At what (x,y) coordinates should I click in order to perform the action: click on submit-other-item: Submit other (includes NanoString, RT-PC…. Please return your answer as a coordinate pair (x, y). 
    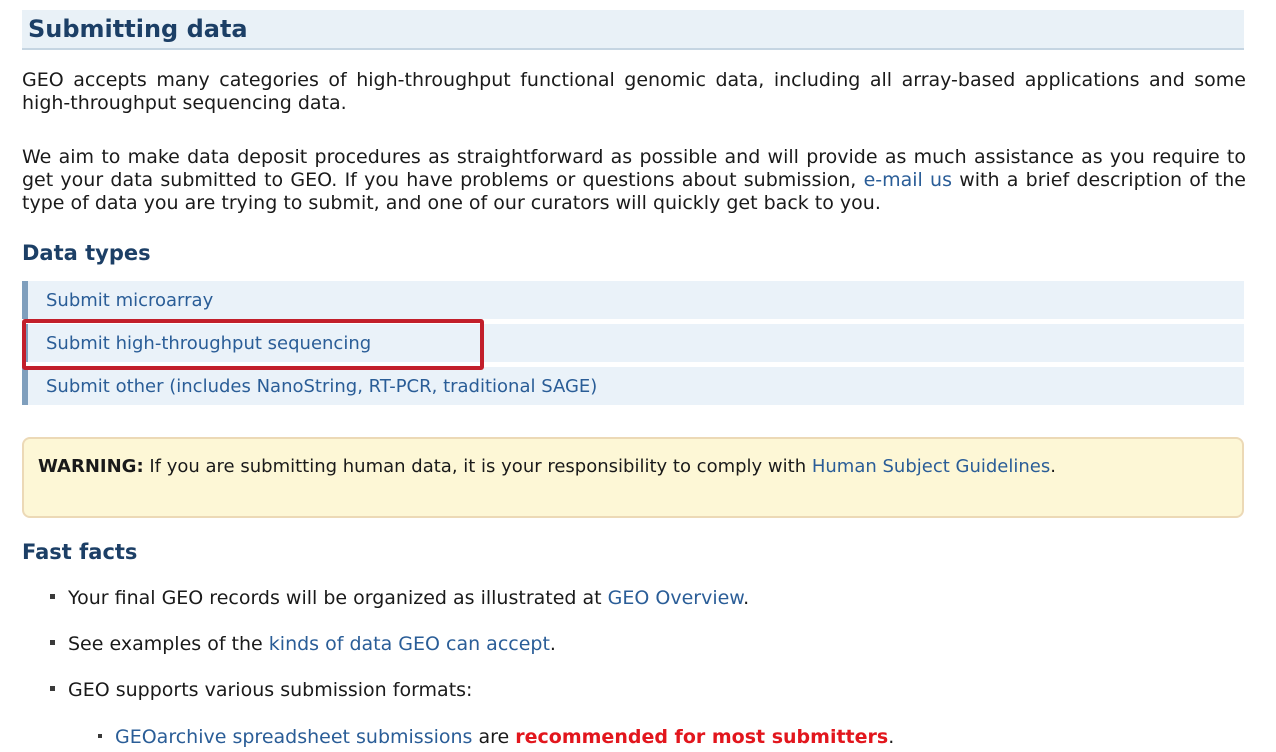
    Looking at the image, I should click on (633, 386).